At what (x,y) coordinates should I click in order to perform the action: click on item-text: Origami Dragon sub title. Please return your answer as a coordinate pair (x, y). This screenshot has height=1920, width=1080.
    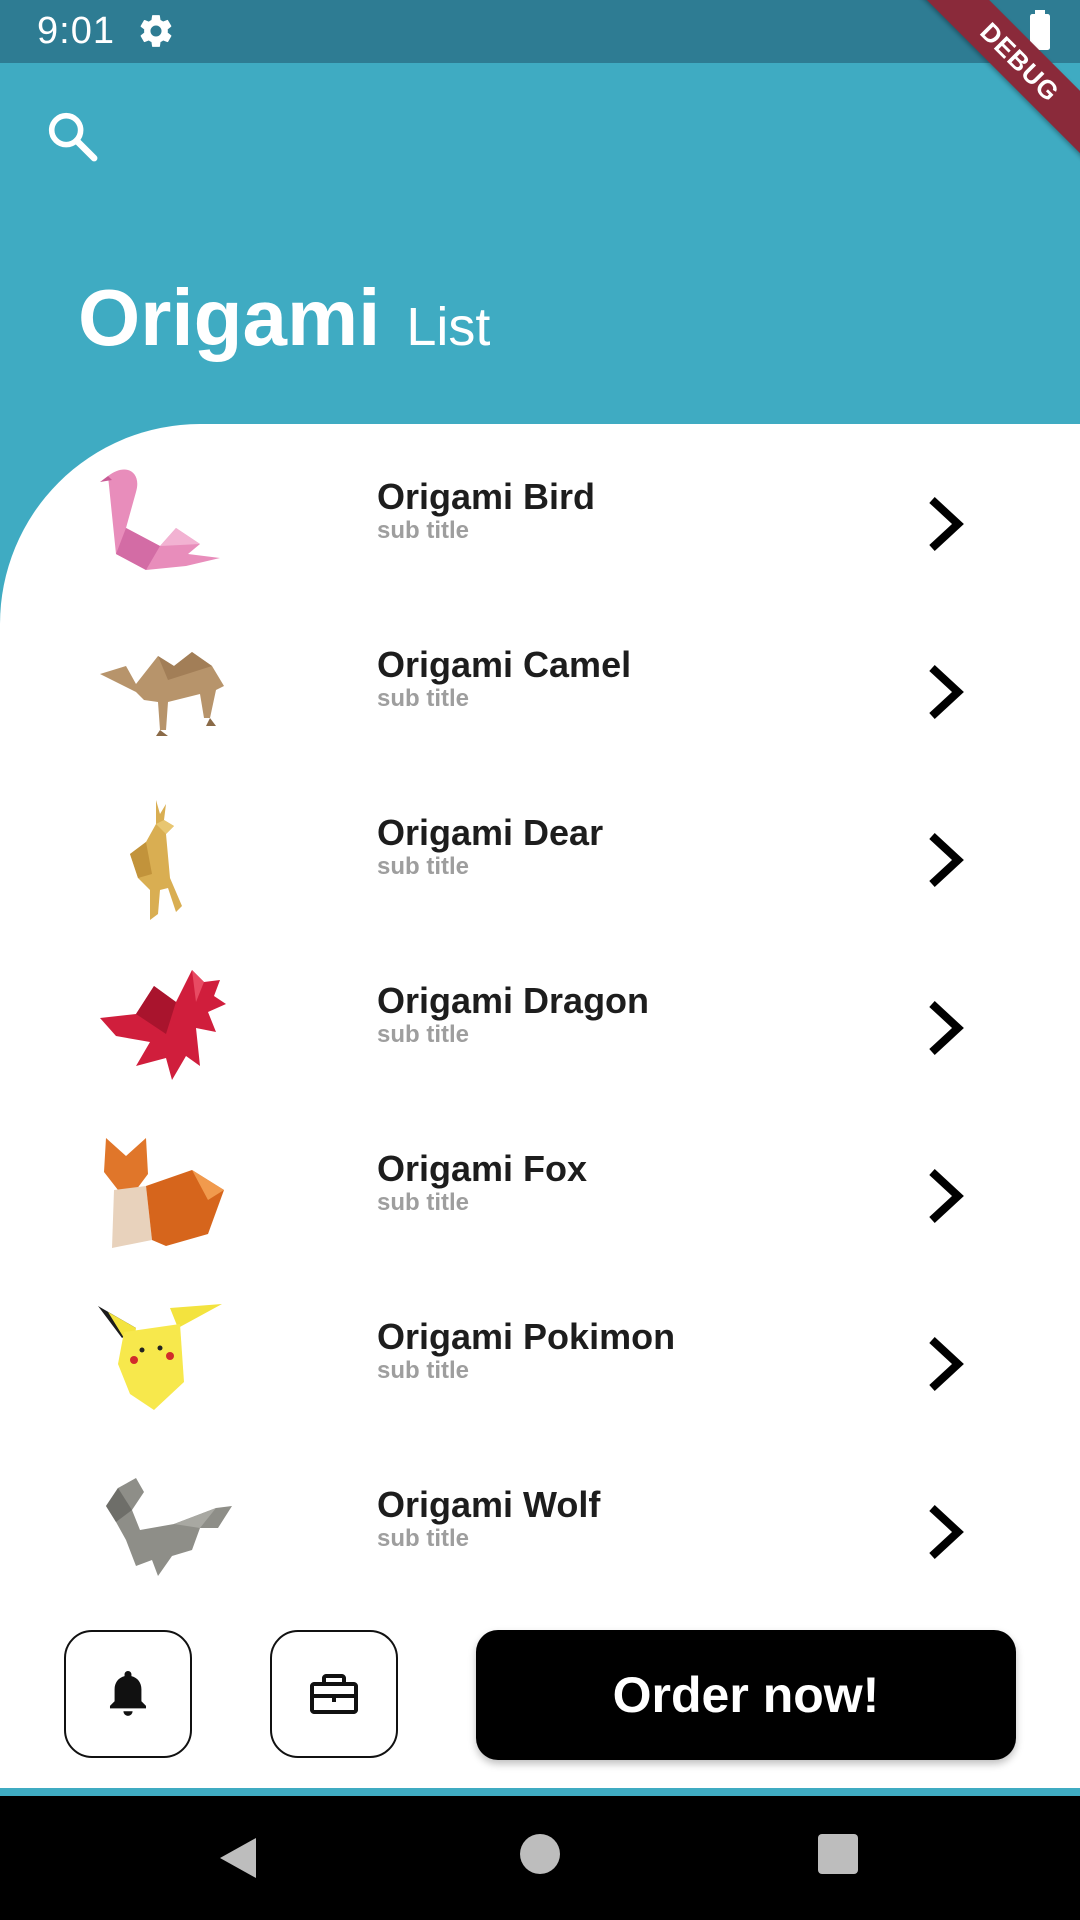
    Looking at the image, I should click on (513, 1014).